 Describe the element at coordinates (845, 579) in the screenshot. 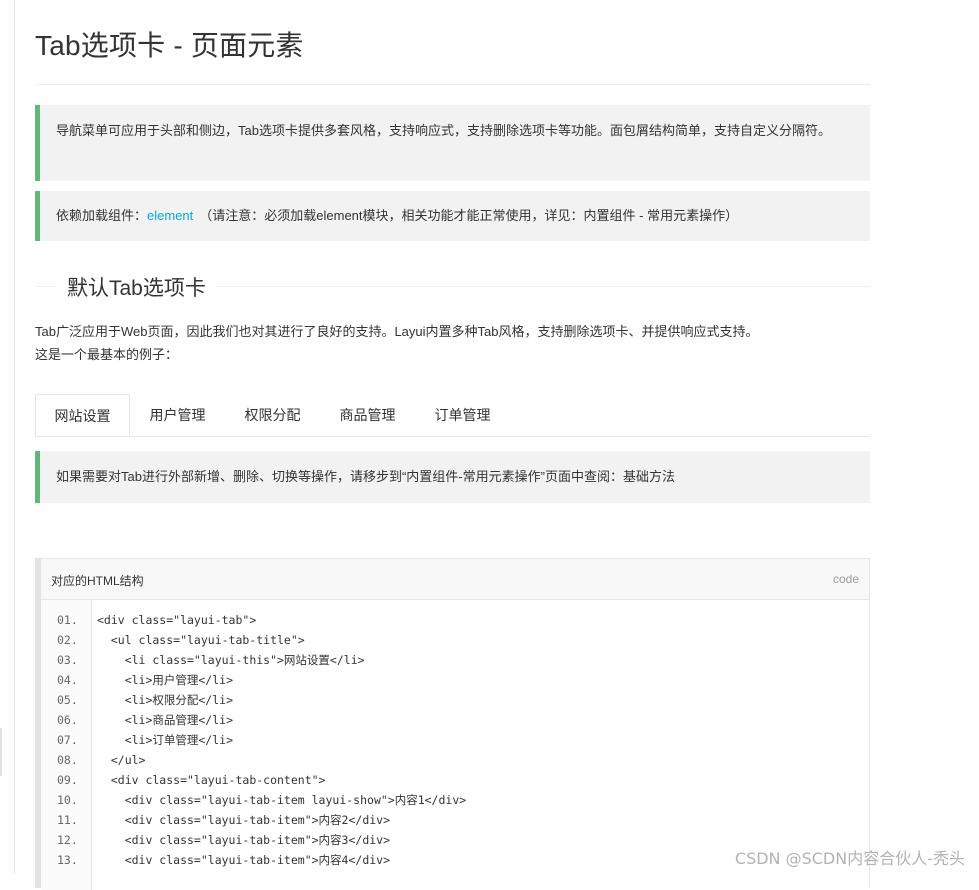

I see `code-tag: code` at that location.